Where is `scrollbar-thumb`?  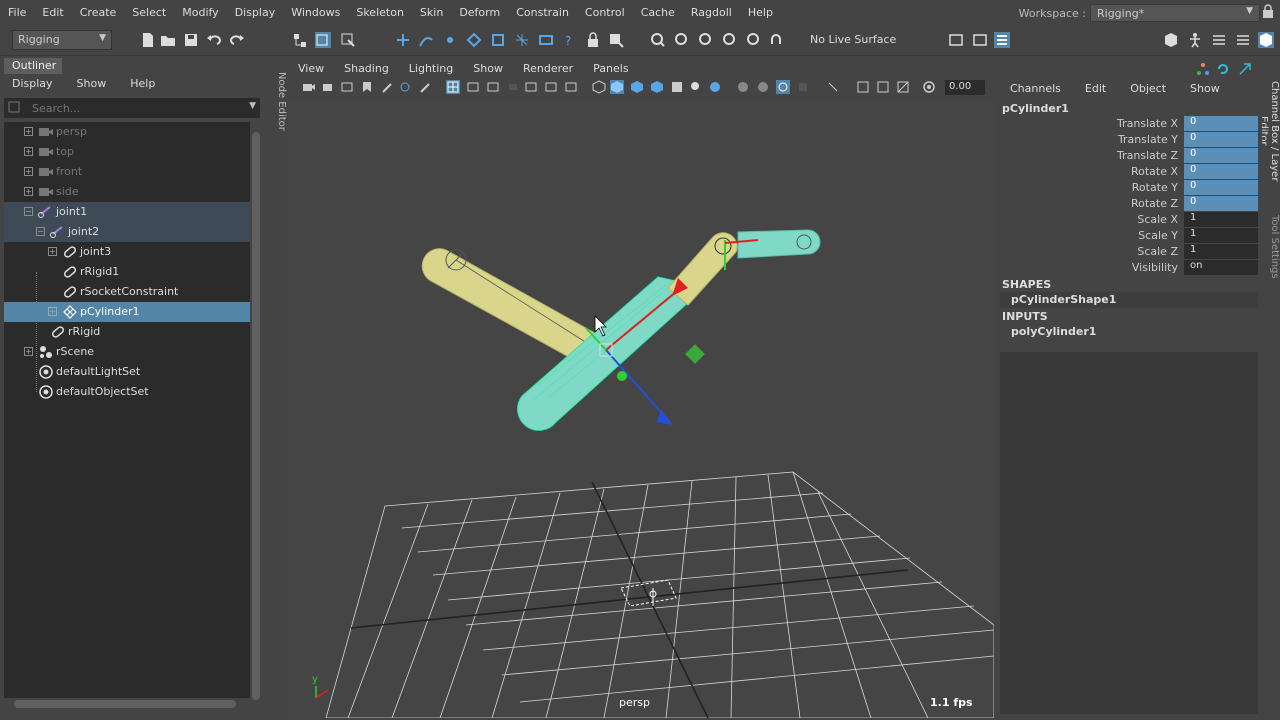
scrollbar-thumb is located at coordinates (125, 704).